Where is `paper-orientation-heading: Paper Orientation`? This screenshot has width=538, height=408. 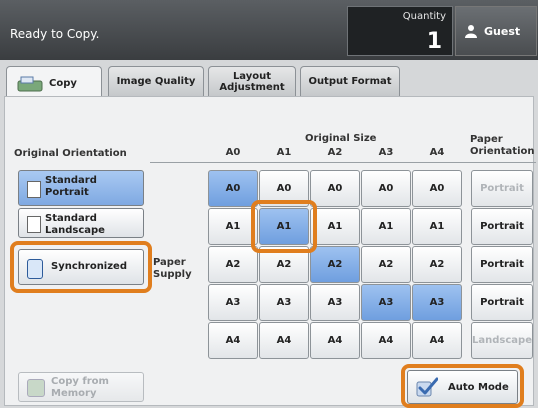 paper-orientation-heading: Paper Orientation is located at coordinates (502, 145).